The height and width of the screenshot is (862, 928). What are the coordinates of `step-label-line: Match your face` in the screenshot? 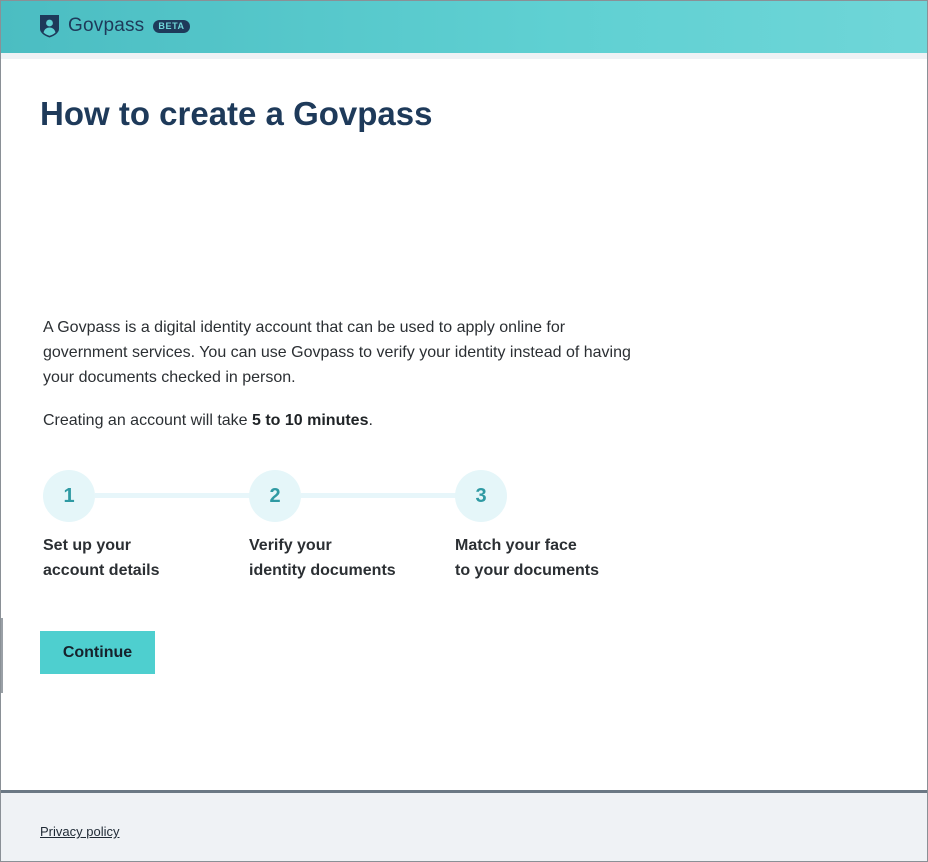 It's located at (516, 545).